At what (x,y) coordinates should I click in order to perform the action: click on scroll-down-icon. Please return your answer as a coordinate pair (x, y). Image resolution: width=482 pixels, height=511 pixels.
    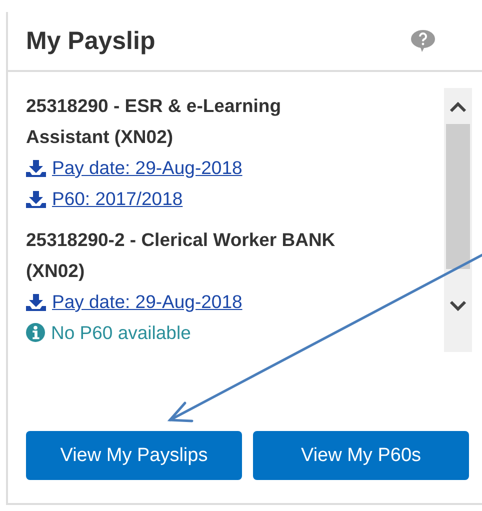
    Looking at the image, I should click on (458, 306).